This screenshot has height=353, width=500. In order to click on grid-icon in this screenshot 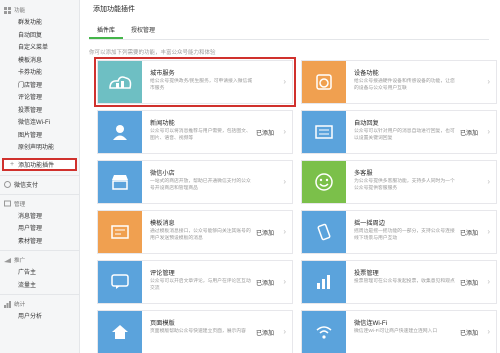, I will do `click(7, 10)`.